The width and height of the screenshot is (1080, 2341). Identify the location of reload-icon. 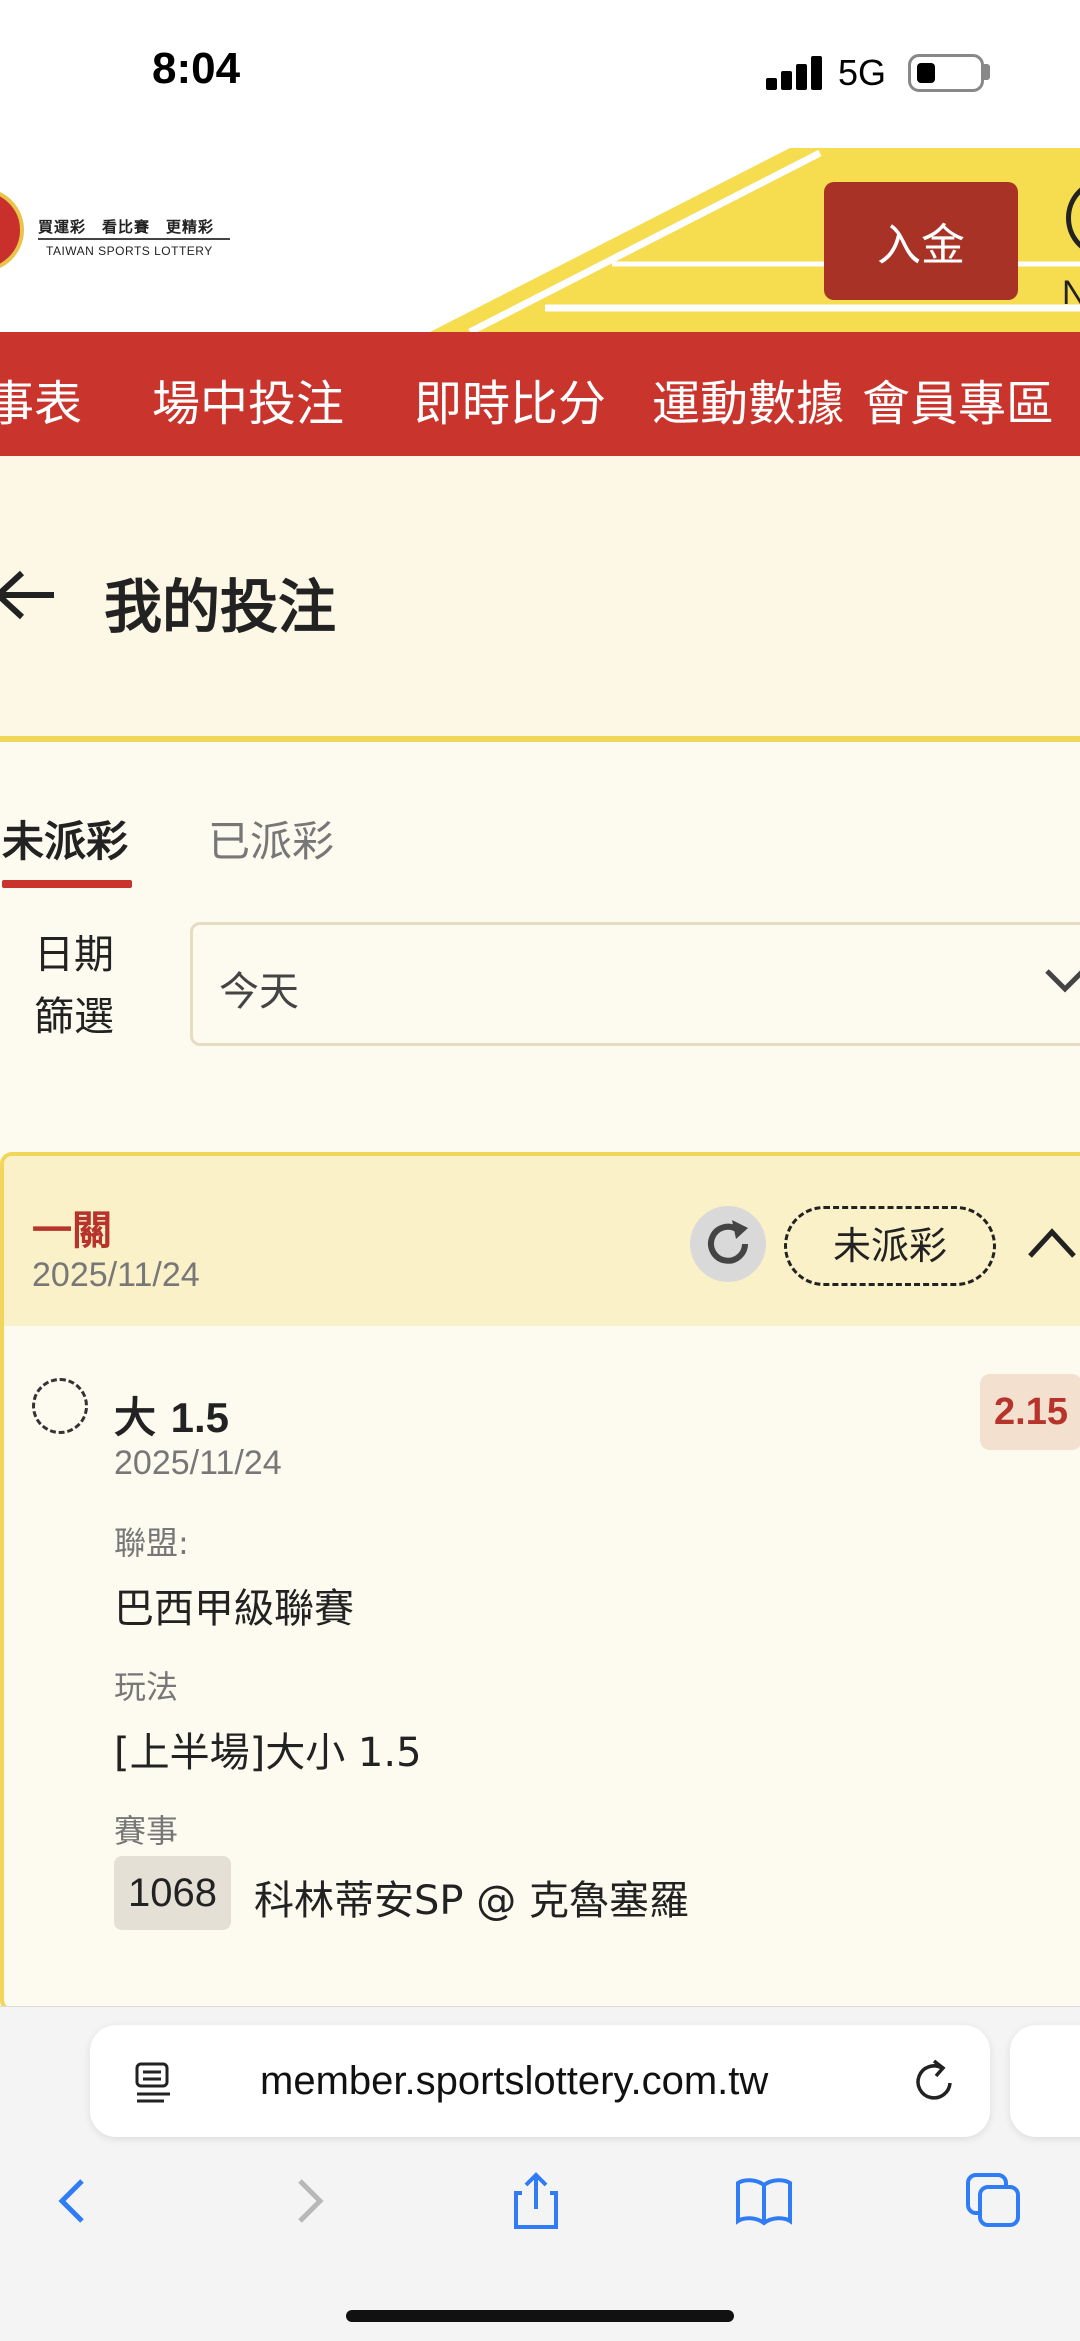
(935, 2081).